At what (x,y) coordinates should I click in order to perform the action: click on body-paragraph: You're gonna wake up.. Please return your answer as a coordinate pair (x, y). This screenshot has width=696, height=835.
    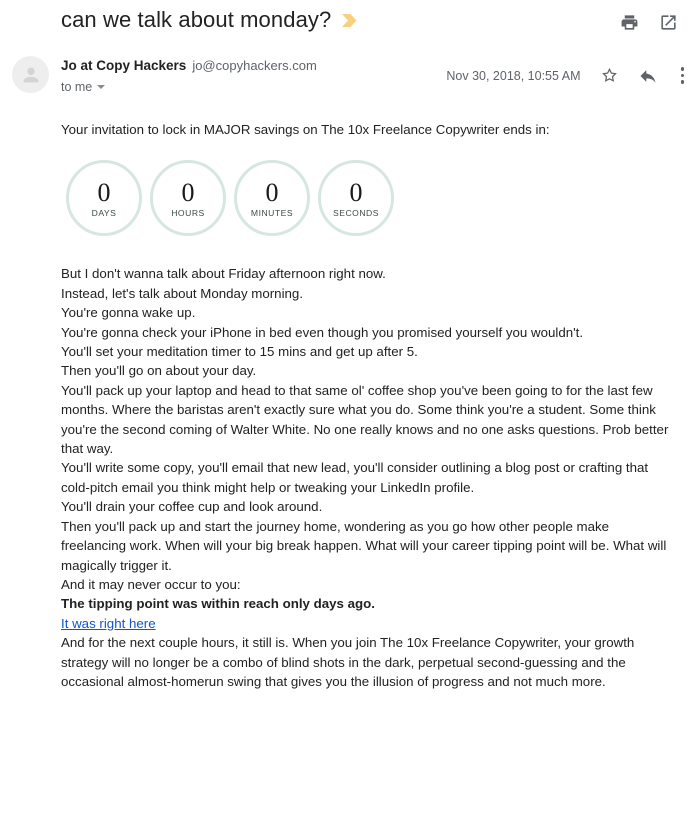
    Looking at the image, I should click on (128, 313).